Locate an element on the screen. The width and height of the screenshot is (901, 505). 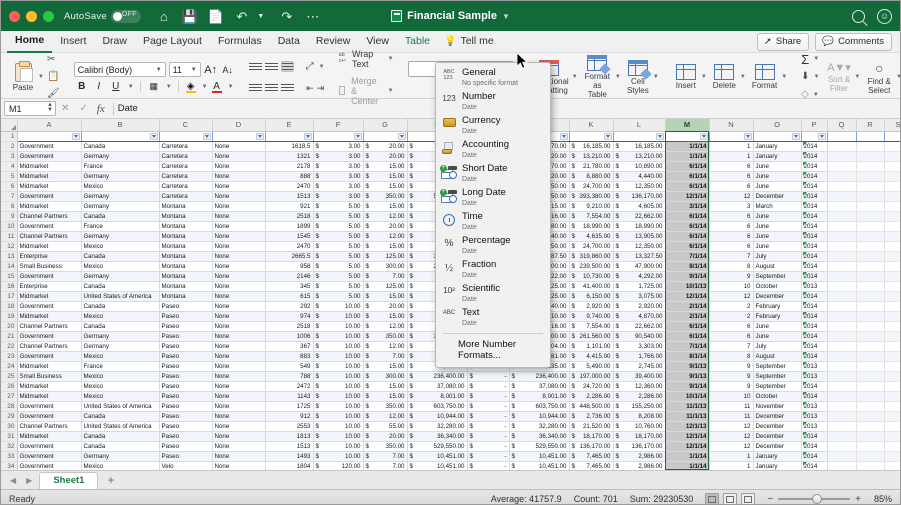
data-cell: $8,880.00 is located at coordinates (591, 176).